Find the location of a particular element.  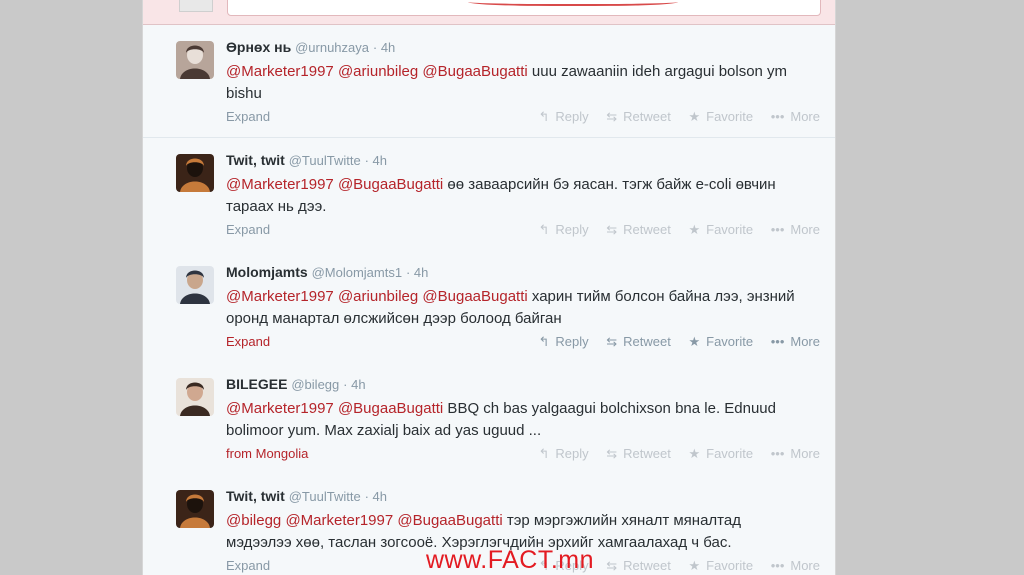

compose-input is located at coordinates (524, 8).